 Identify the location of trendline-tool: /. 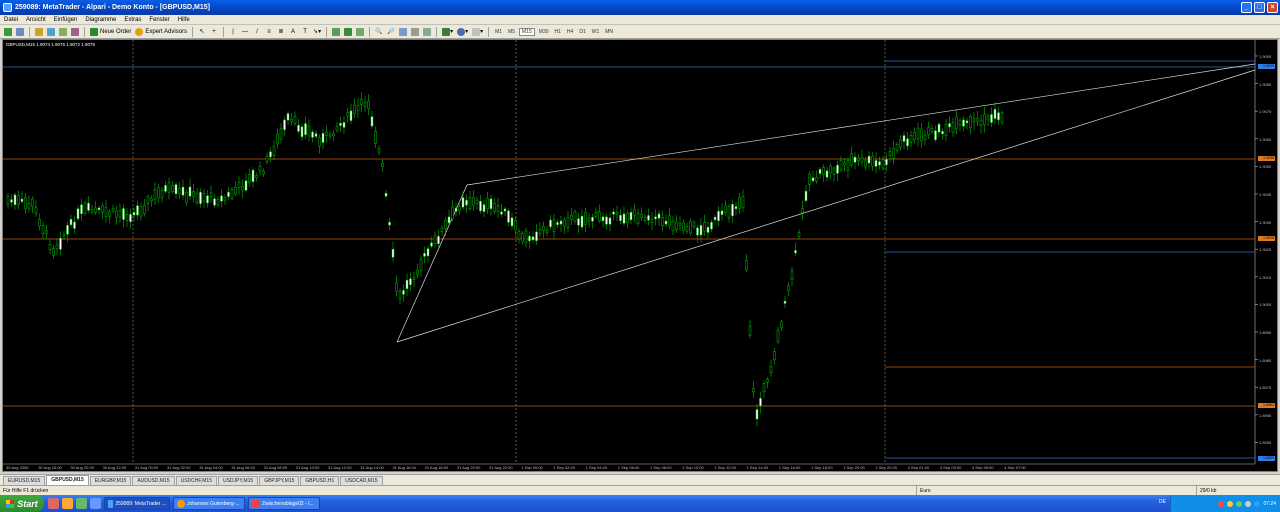
(257, 32).